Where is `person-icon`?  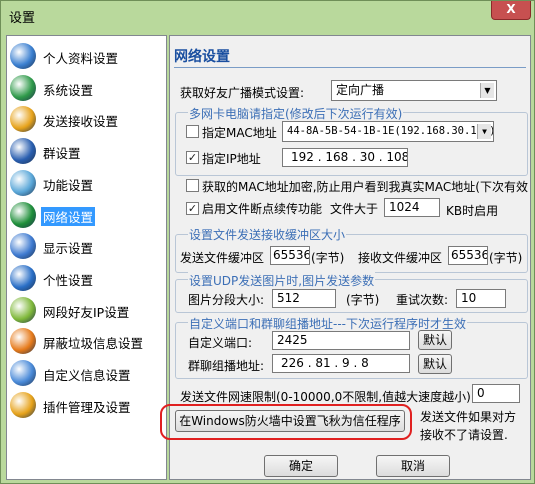 person-icon is located at coordinates (23, 56).